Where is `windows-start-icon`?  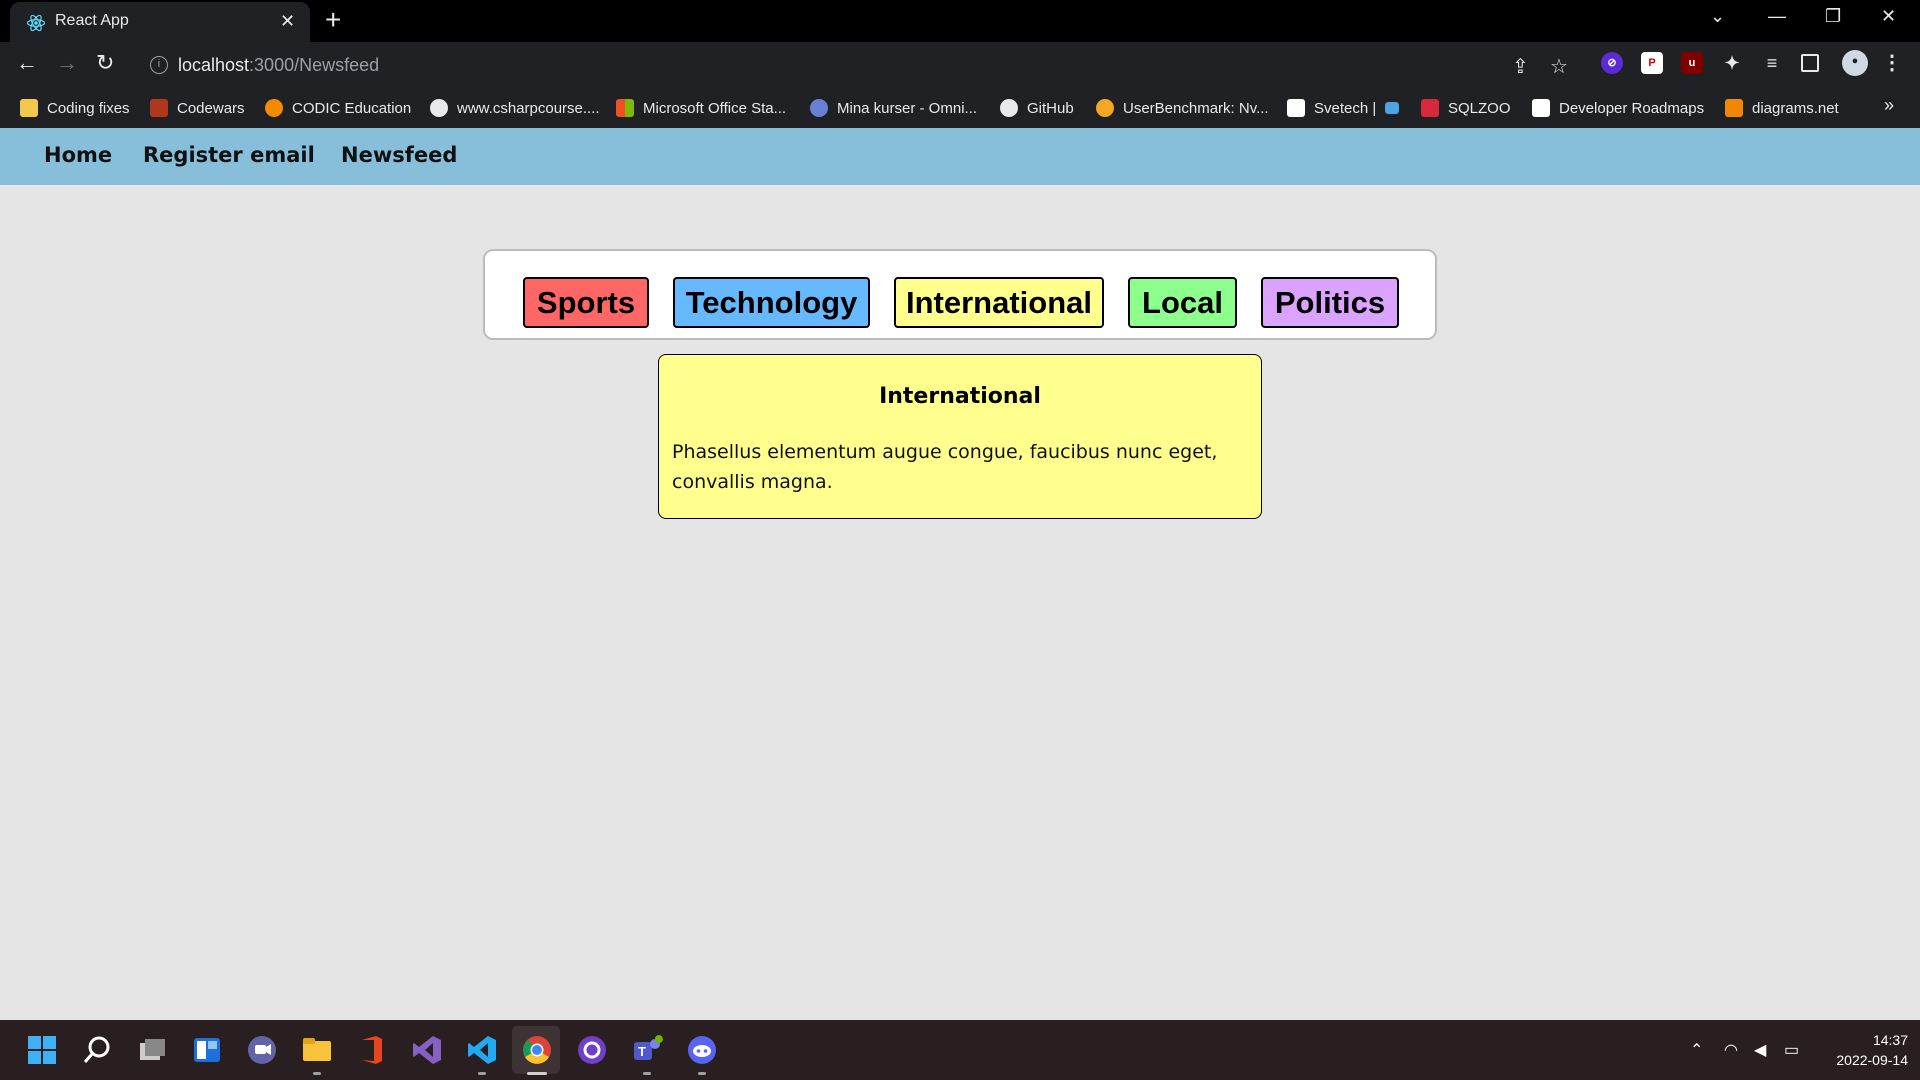
windows-start-icon is located at coordinates (42, 1050).